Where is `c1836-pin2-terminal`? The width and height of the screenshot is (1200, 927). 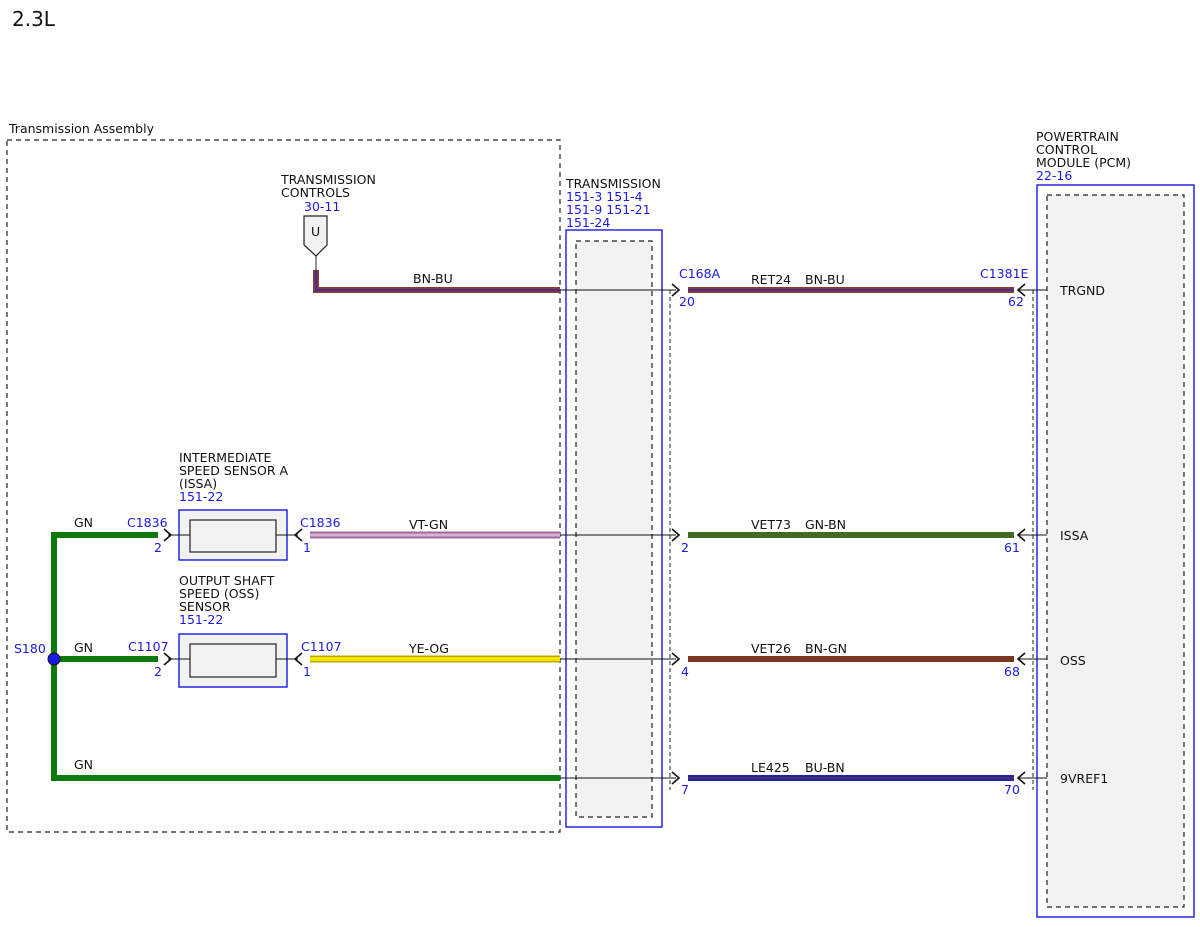
c1836-pin2-terminal is located at coordinates (168, 535).